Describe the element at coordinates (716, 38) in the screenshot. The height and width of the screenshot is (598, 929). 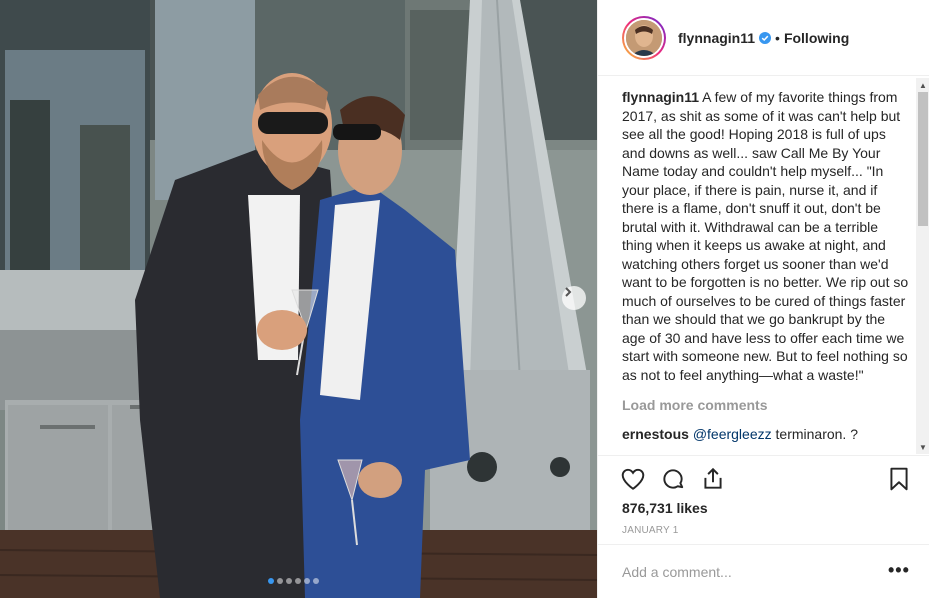
I see `post-username: flynnagin11` at that location.